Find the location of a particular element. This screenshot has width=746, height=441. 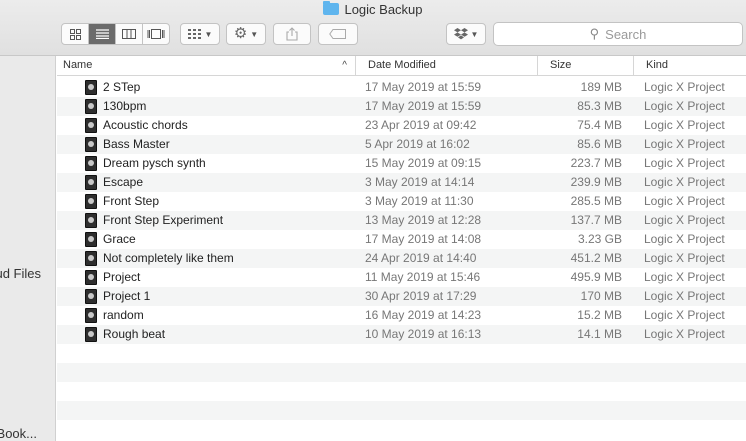

column-header-name: Name ^ is located at coordinates (206, 65).